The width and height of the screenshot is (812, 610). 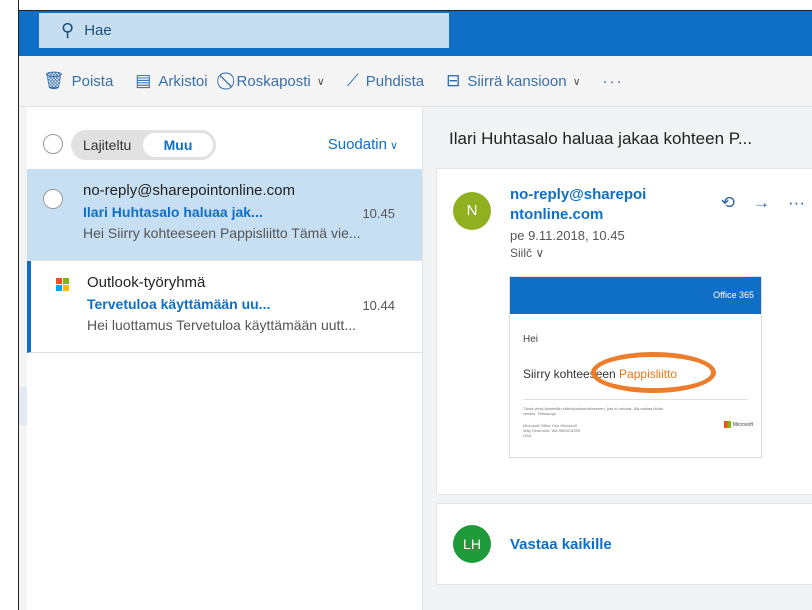 I want to click on message-checkbox, so click(x=53, y=199).